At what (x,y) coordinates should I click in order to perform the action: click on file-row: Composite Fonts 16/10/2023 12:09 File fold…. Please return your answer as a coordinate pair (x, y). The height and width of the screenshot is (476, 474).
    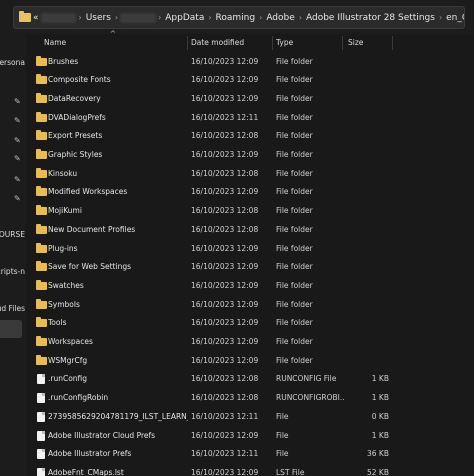
    Looking at the image, I should click on (250, 80).